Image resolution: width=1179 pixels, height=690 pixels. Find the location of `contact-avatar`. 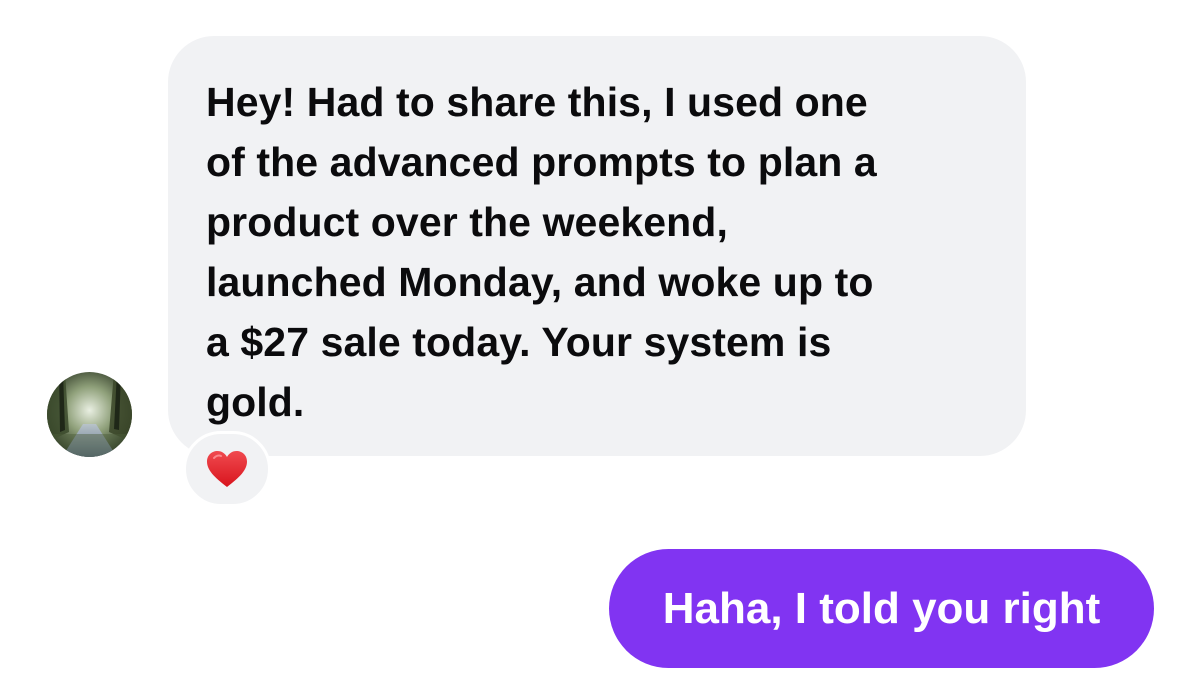

contact-avatar is located at coordinates (89, 414).